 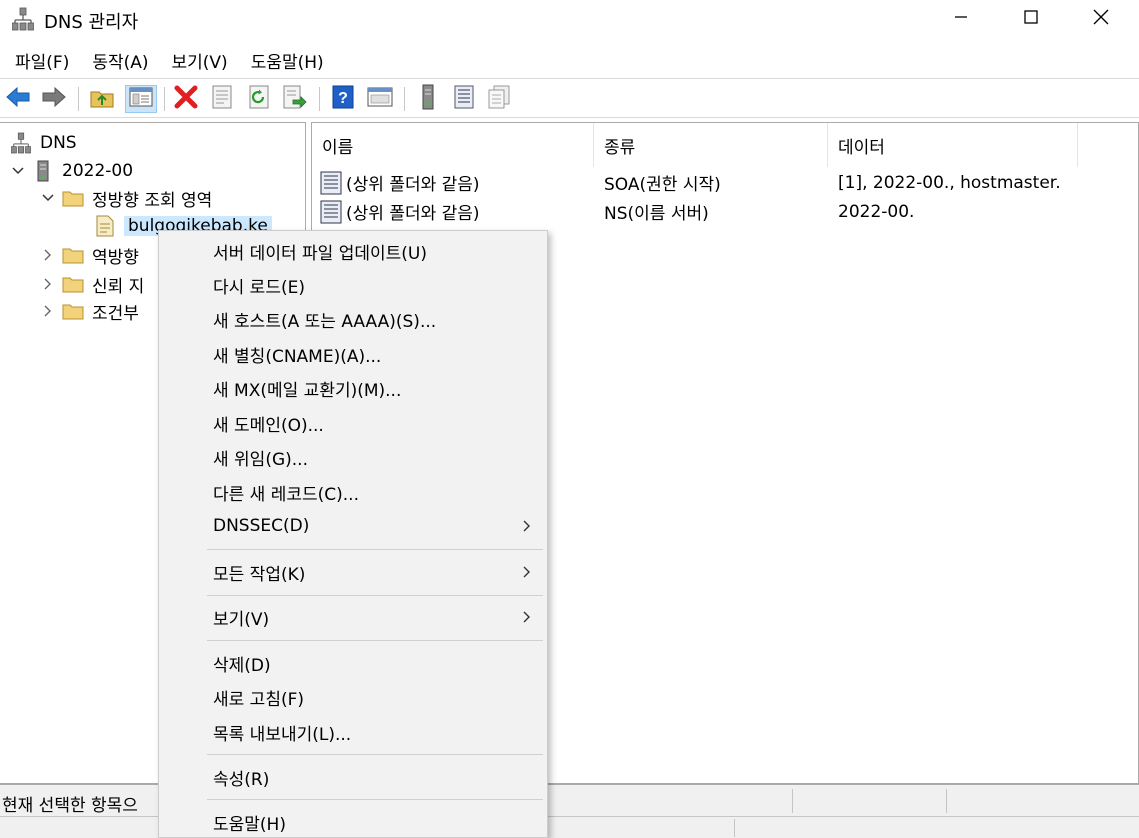 I want to click on refresh-icon, so click(x=259, y=99).